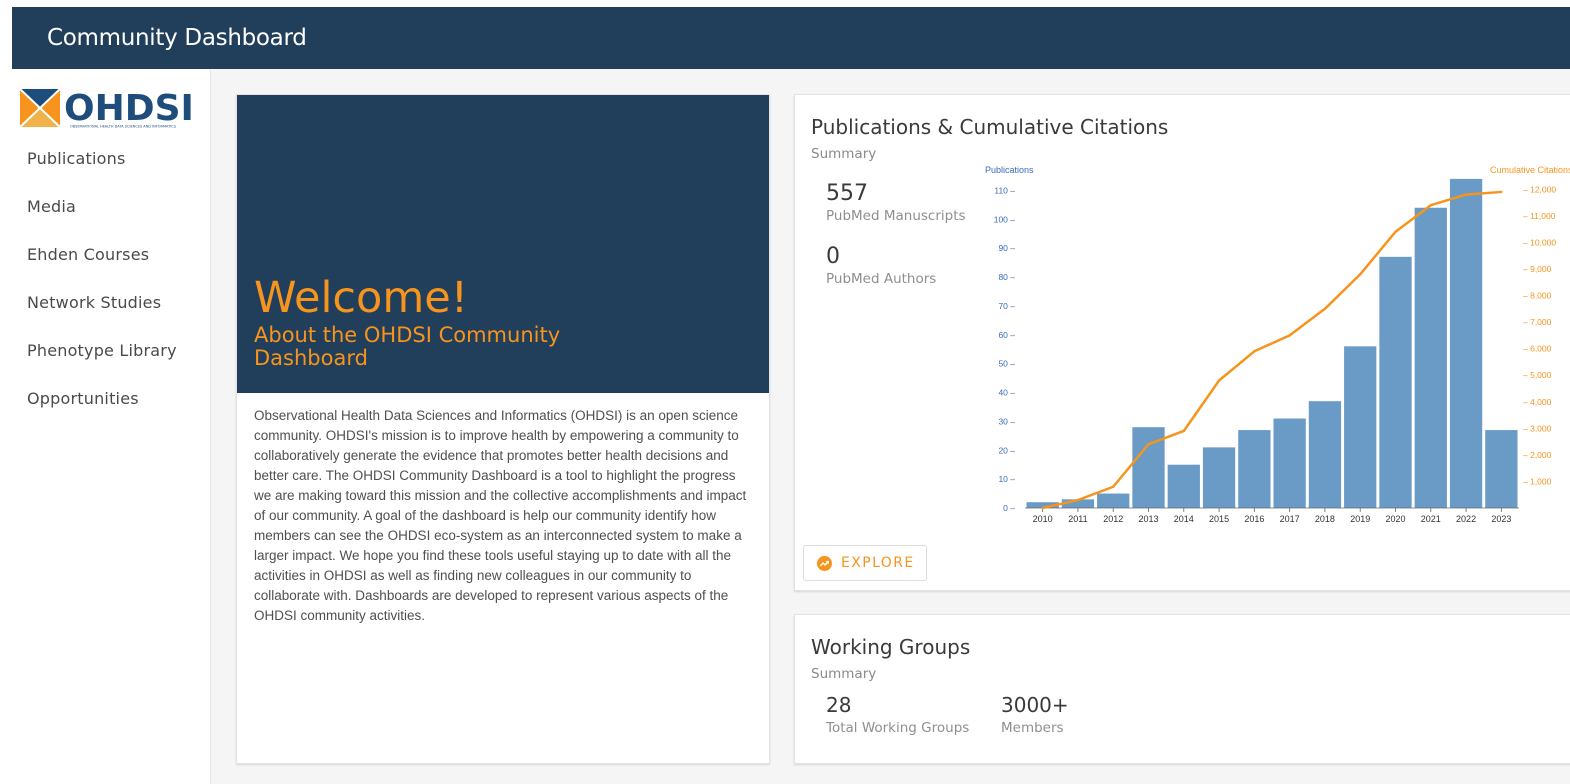 Image resolution: width=1570 pixels, height=784 pixels. Describe the element at coordinates (102, 350) in the screenshot. I see `sidebar-item-phenotype-library: Phenotype Library` at that location.